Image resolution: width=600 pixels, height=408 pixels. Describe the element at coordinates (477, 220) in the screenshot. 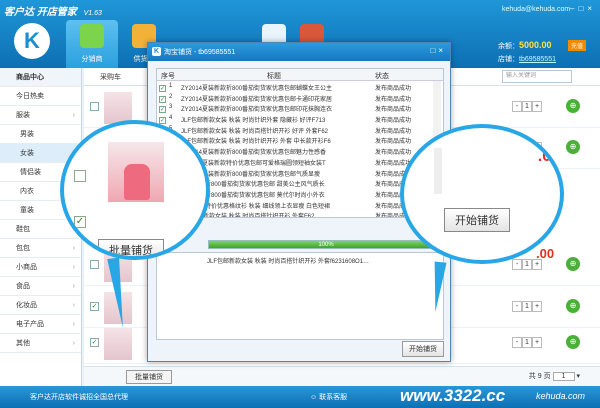

I see `start-distribute-button-zoom: 开始铺货` at that location.